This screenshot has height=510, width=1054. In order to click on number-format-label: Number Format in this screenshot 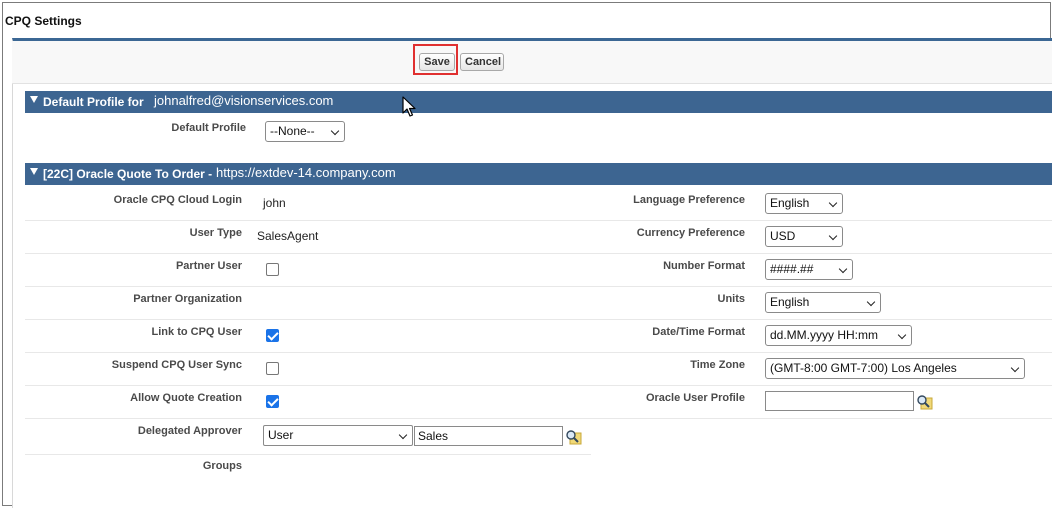, I will do `click(704, 266)`.